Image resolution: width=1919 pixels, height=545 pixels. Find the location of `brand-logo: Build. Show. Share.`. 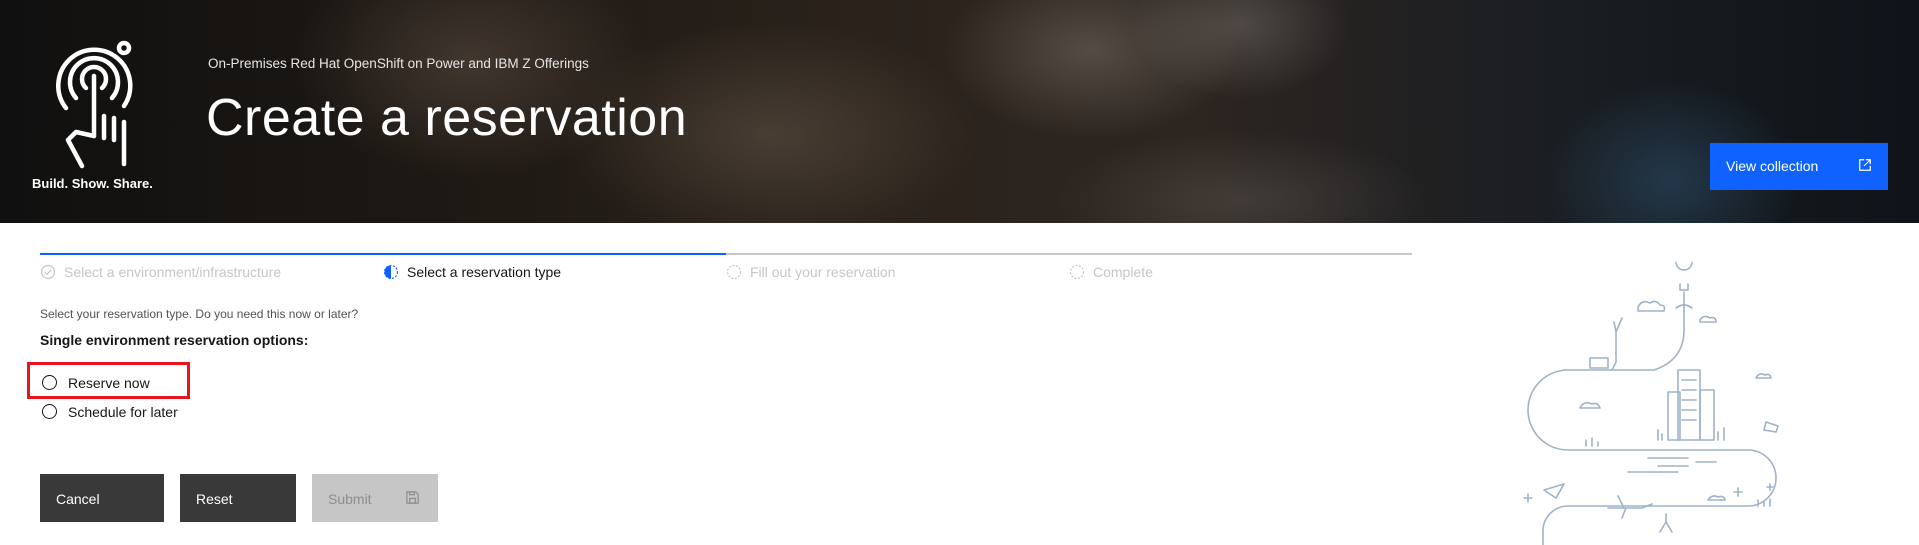

brand-logo: Build. Show. Share. is located at coordinates (95, 116).